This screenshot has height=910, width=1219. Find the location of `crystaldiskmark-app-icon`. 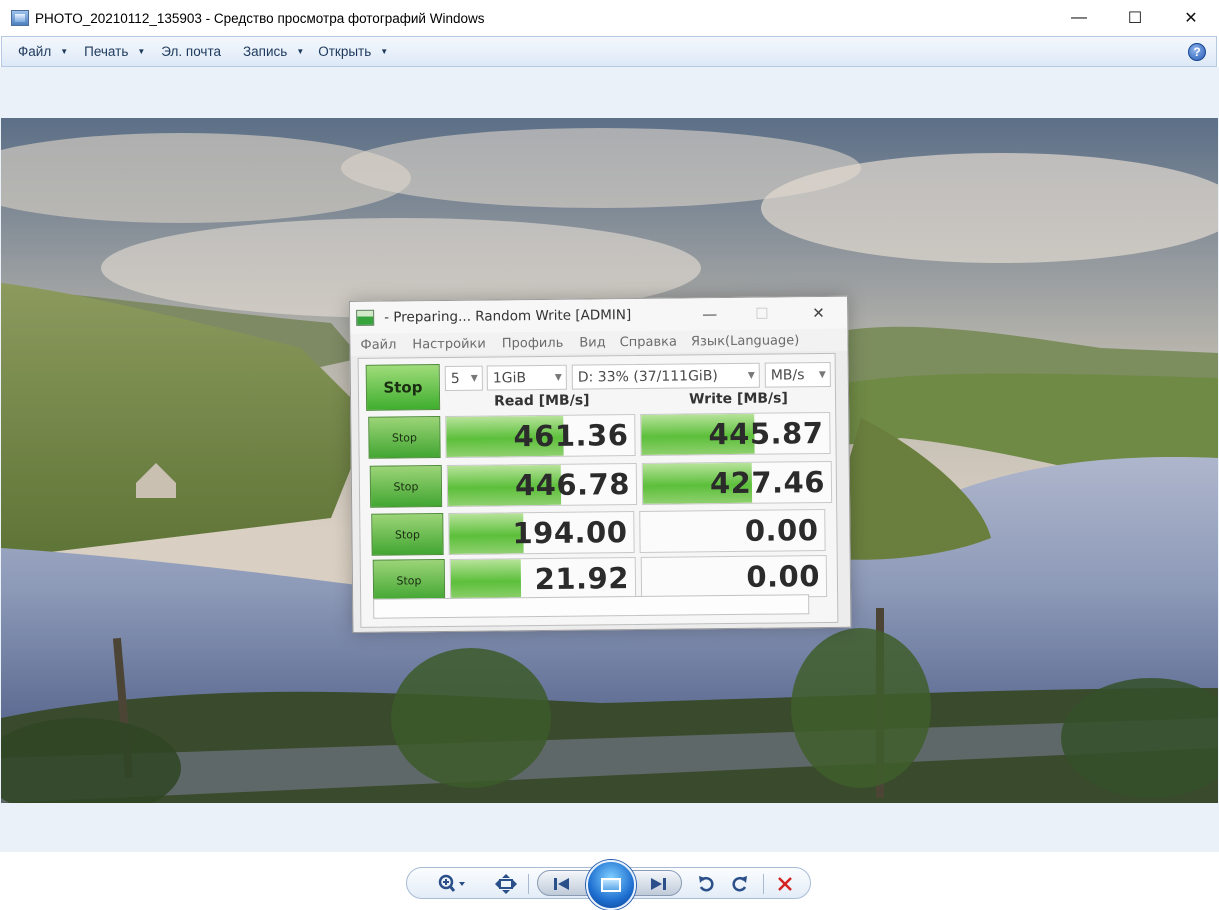

crystaldiskmark-app-icon is located at coordinates (365, 317).